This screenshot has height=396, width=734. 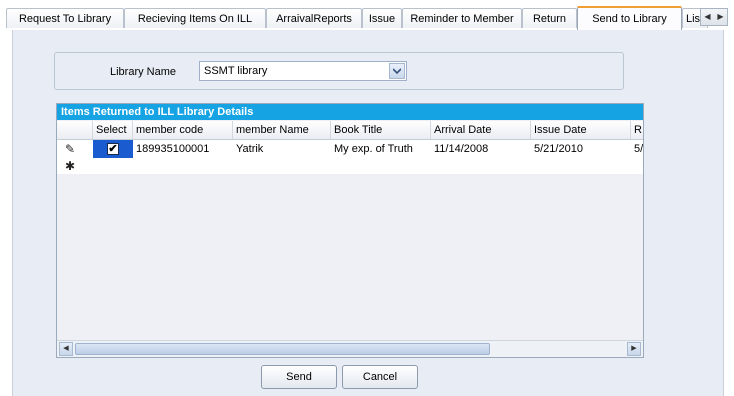 I want to click on row-header-corner, so click(x=75, y=130).